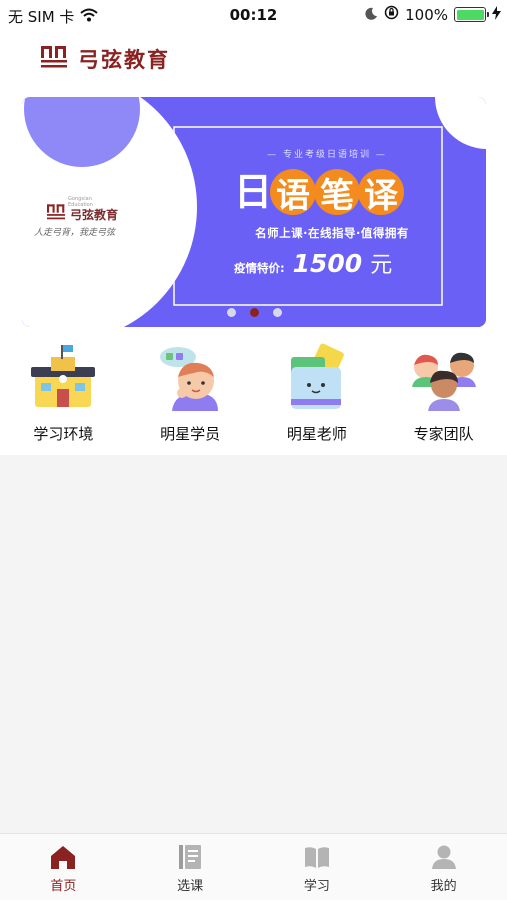  Describe the element at coordinates (443, 381) in the screenshot. I see `team-group-icon` at that location.